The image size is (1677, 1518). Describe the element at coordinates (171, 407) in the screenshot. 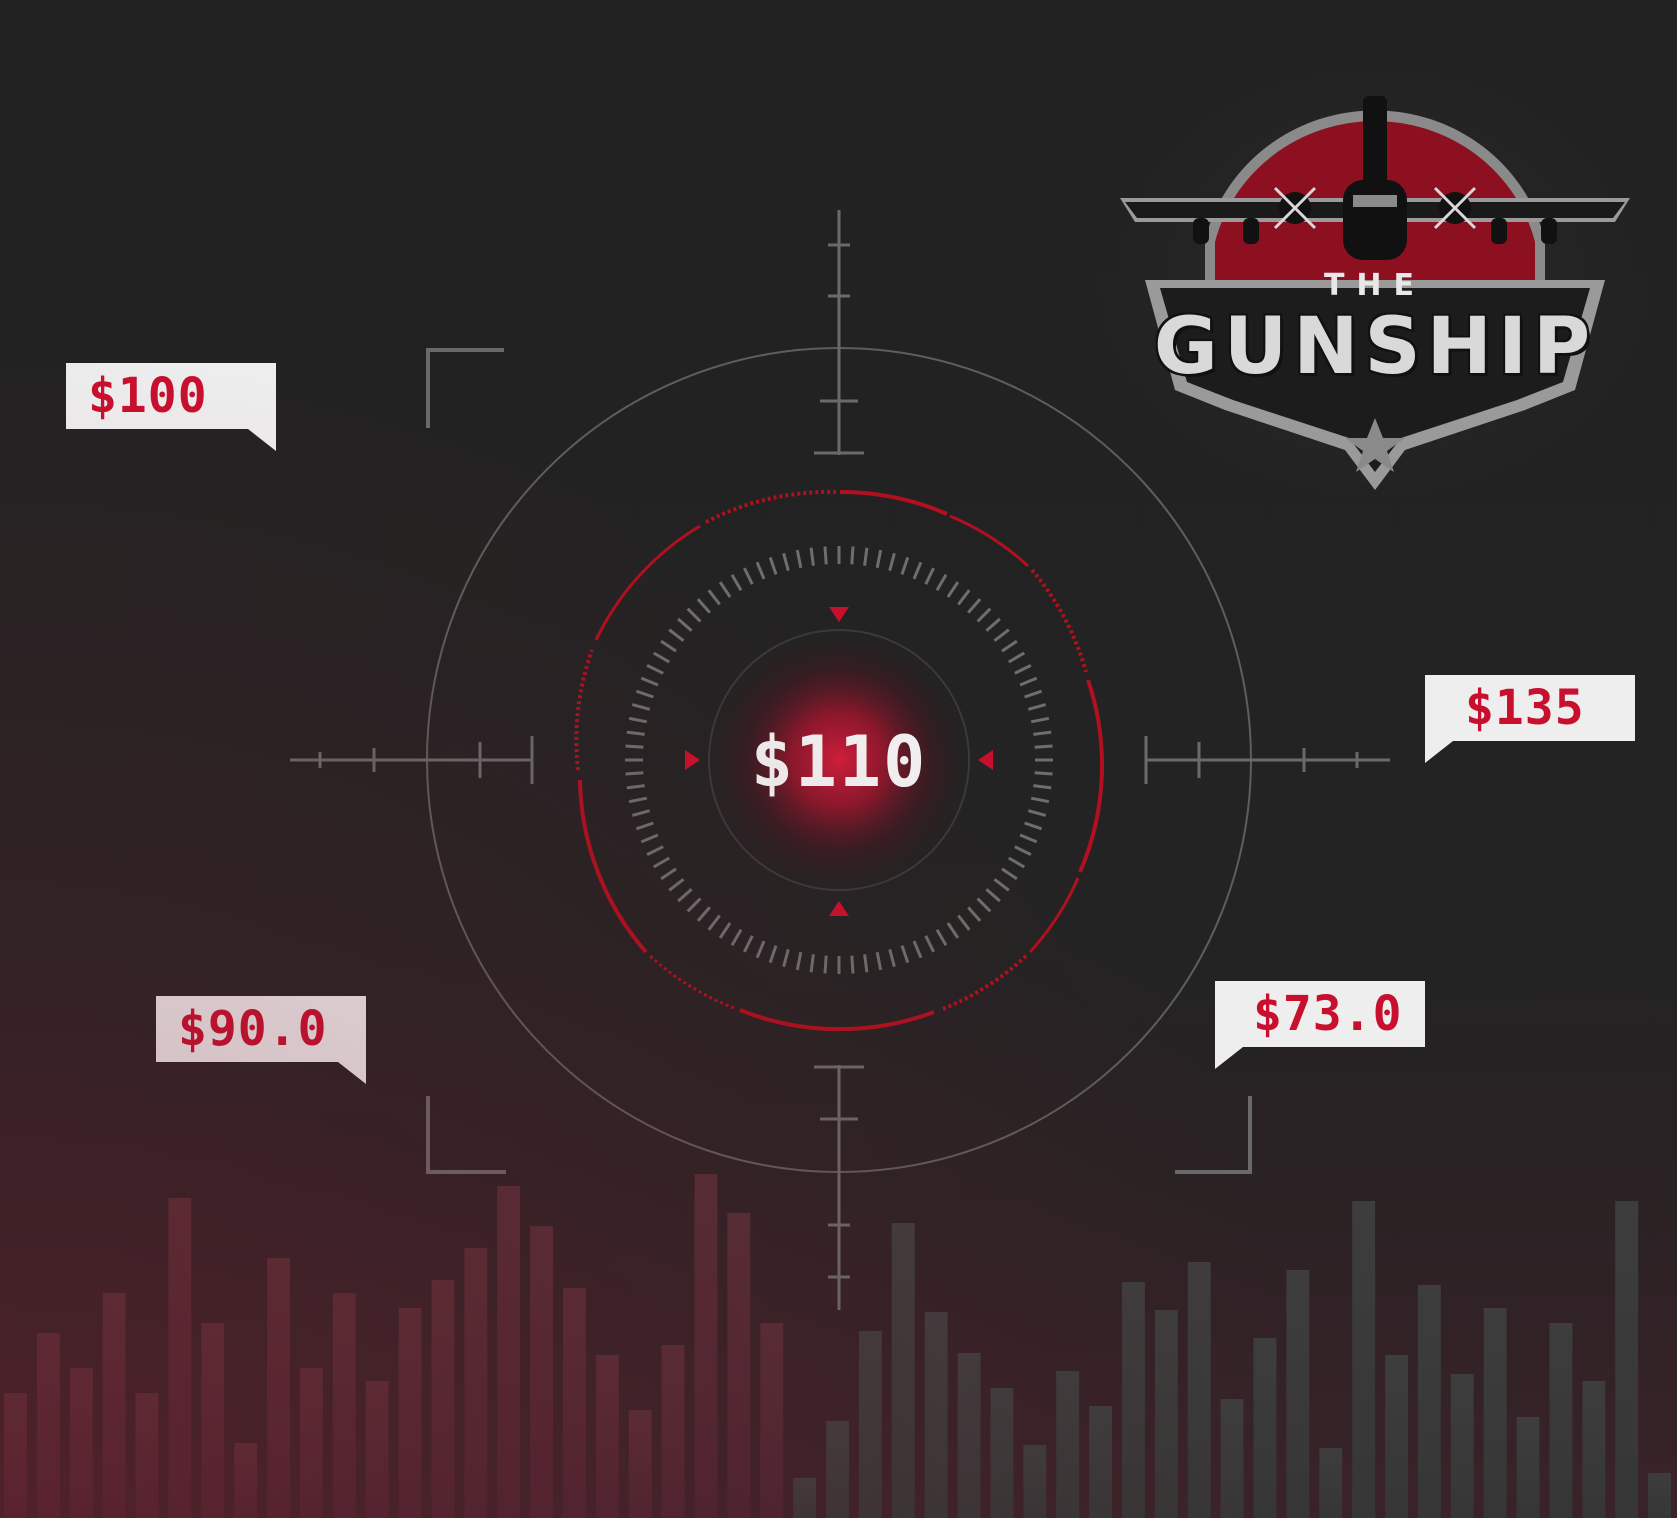

I see `price-tag-100: $100` at that location.